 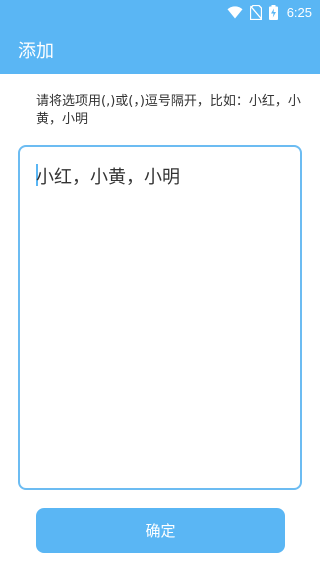 I want to click on status-bar: 6:25, so click(x=160, y=12).